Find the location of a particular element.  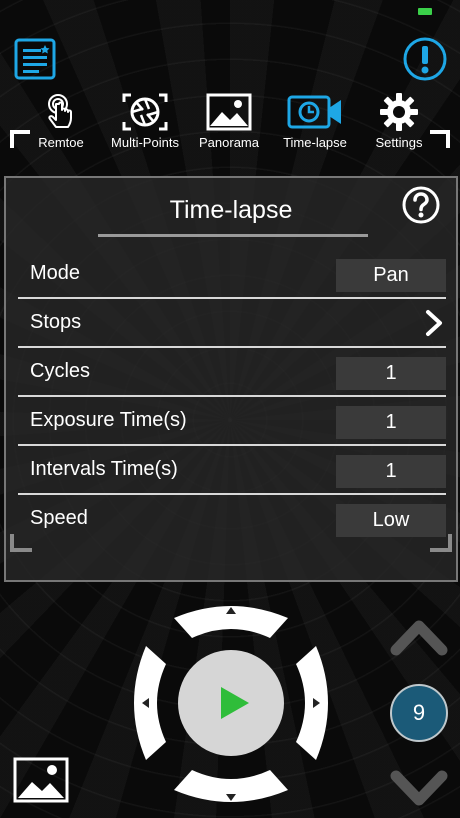

step-up-button is located at coordinates (419, 638).